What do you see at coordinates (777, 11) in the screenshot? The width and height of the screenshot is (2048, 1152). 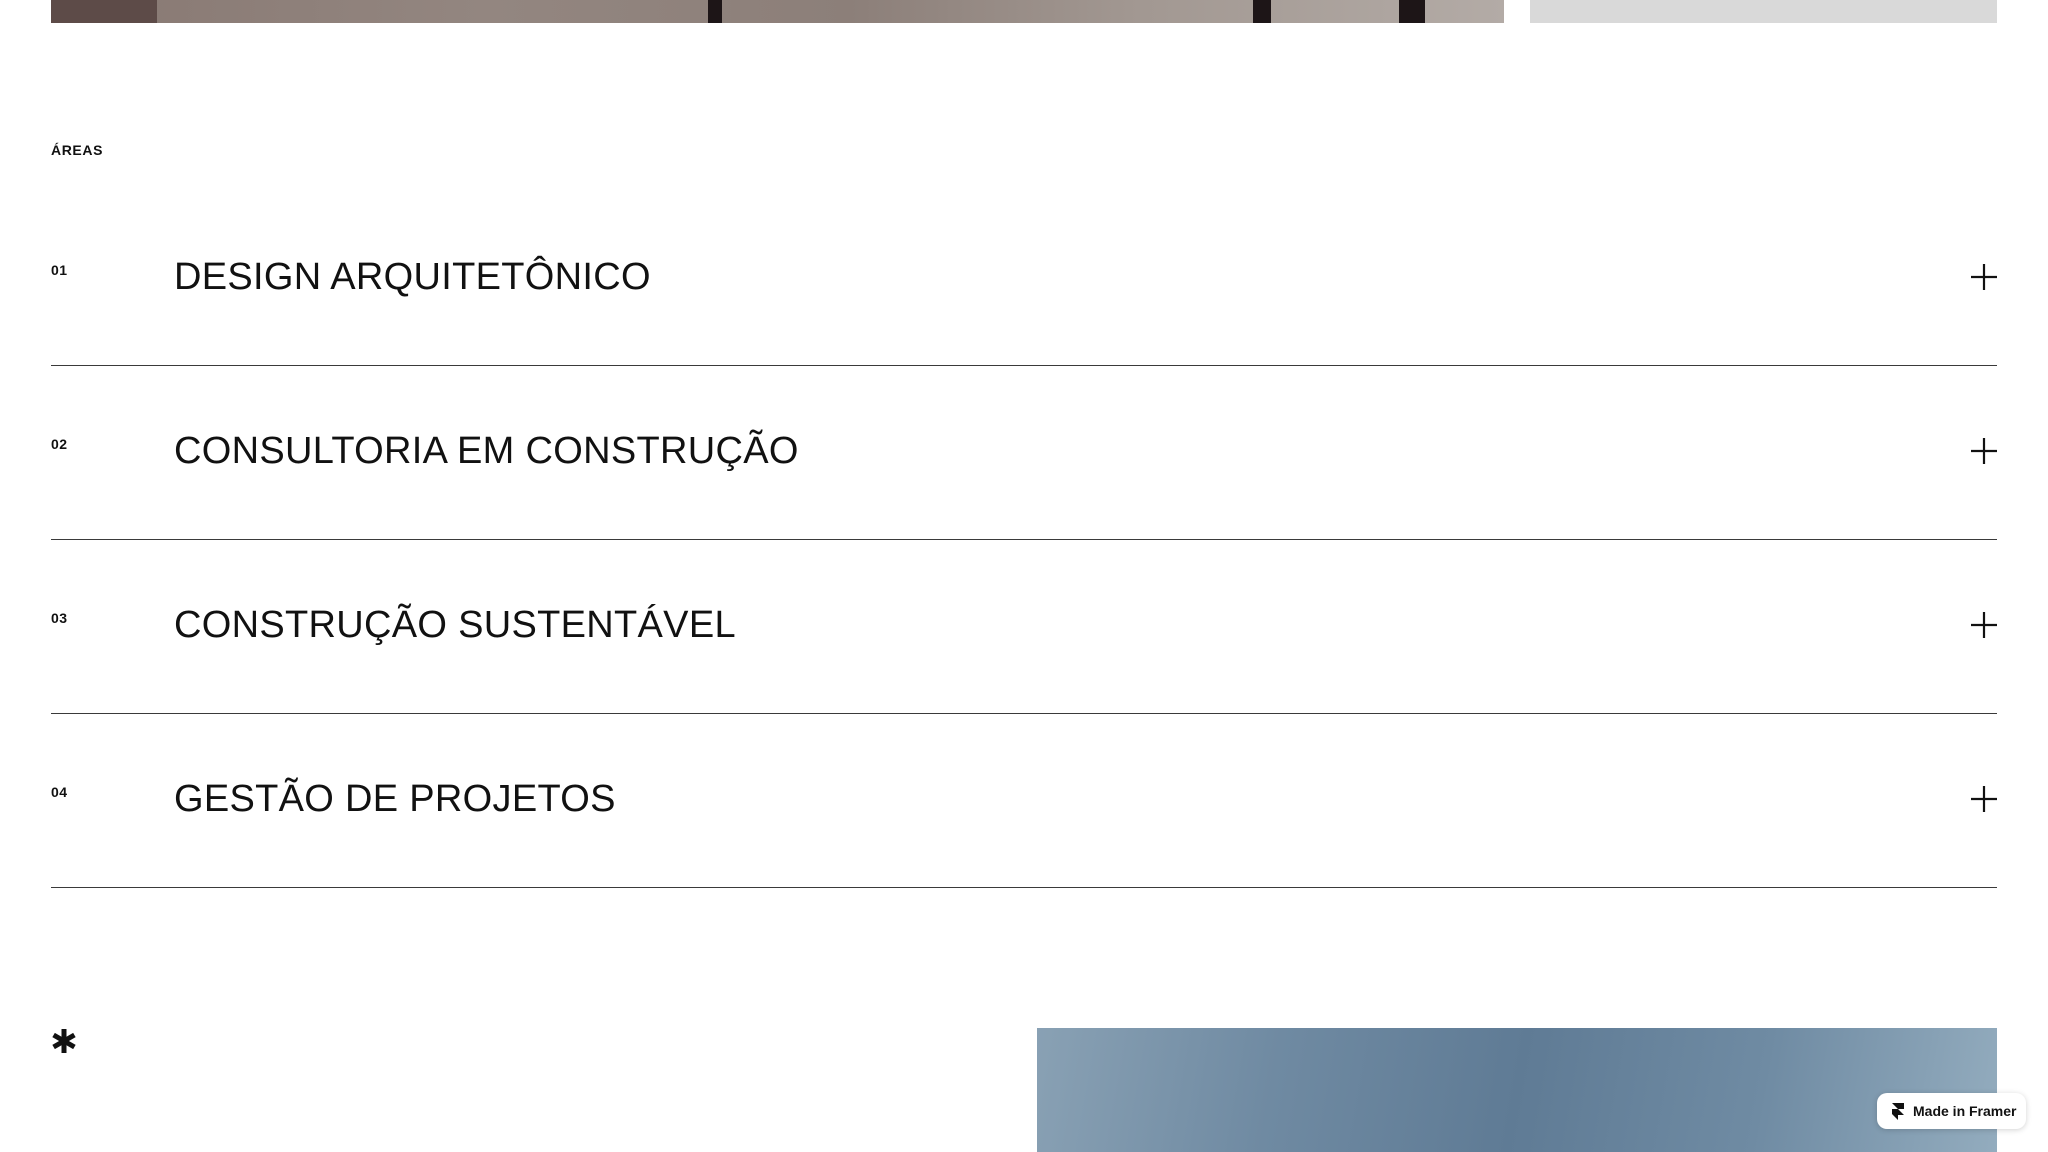 I see `hero-image-bottom-edge` at bounding box center [777, 11].